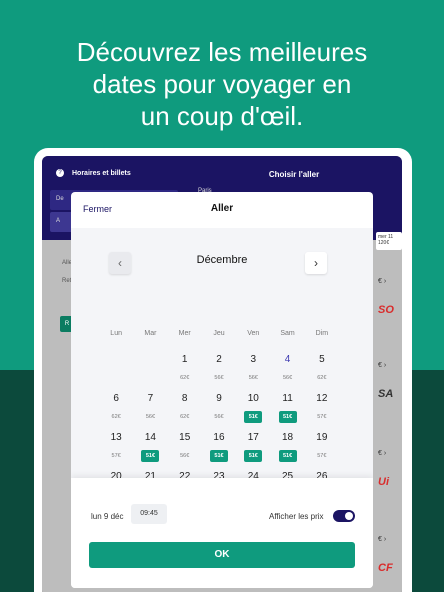  Describe the element at coordinates (150, 333) in the screenshot. I see `weekday-label: Mar` at that location.